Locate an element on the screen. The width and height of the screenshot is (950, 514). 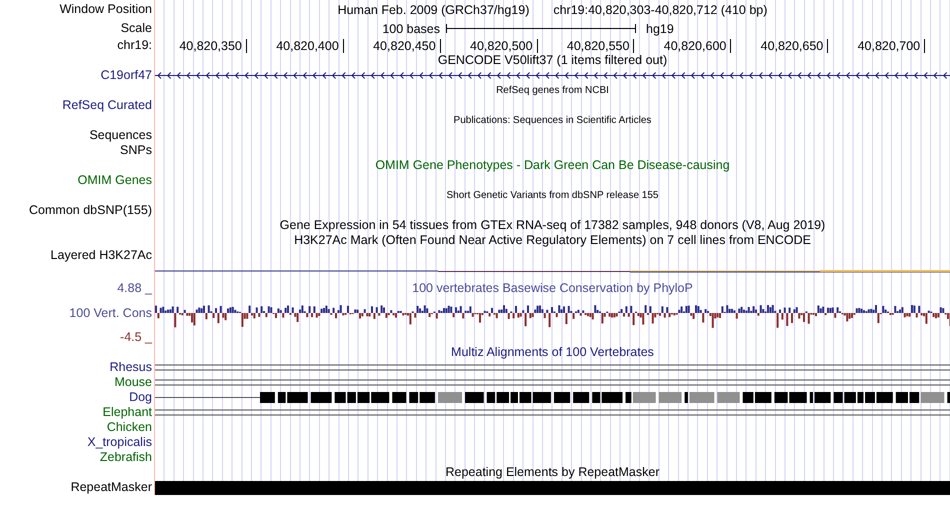
track-title: Publications: Sequences in Scientific Articles is located at coordinates (553, 121).